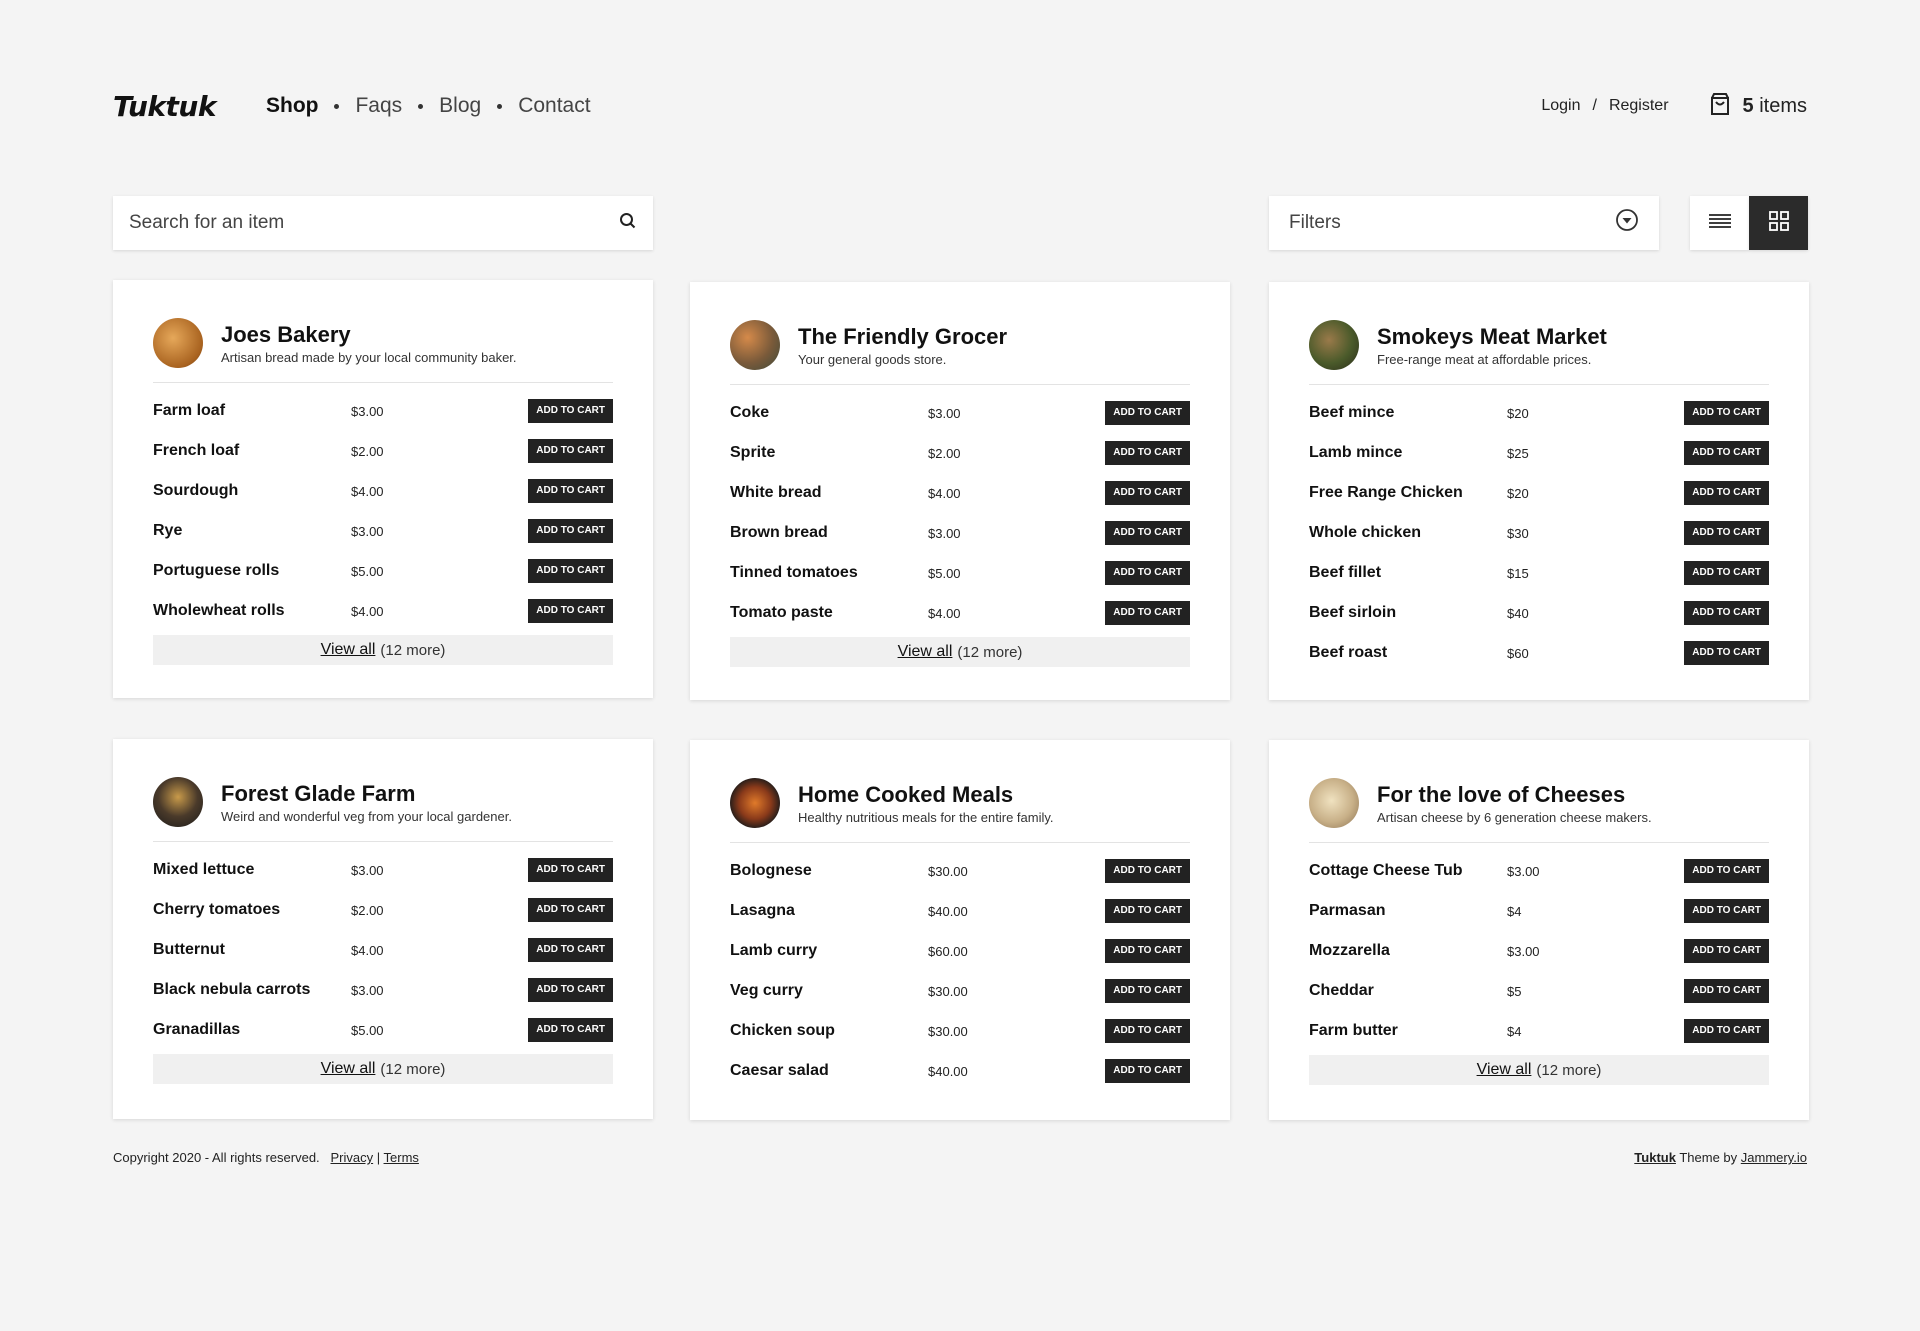 This screenshot has height=1331, width=1920. What do you see at coordinates (1639, 106) in the screenshot?
I see `register-link: Register` at bounding box center [1639, 106].